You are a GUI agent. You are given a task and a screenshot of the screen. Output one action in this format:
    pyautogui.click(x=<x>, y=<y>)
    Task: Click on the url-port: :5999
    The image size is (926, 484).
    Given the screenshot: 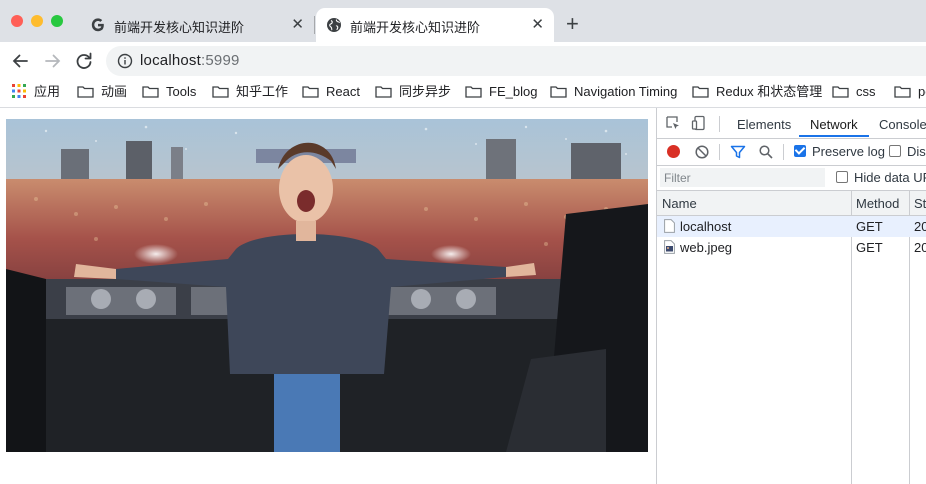 What is the action you would take?
    pyautogui.click(x=220, y=60)
    